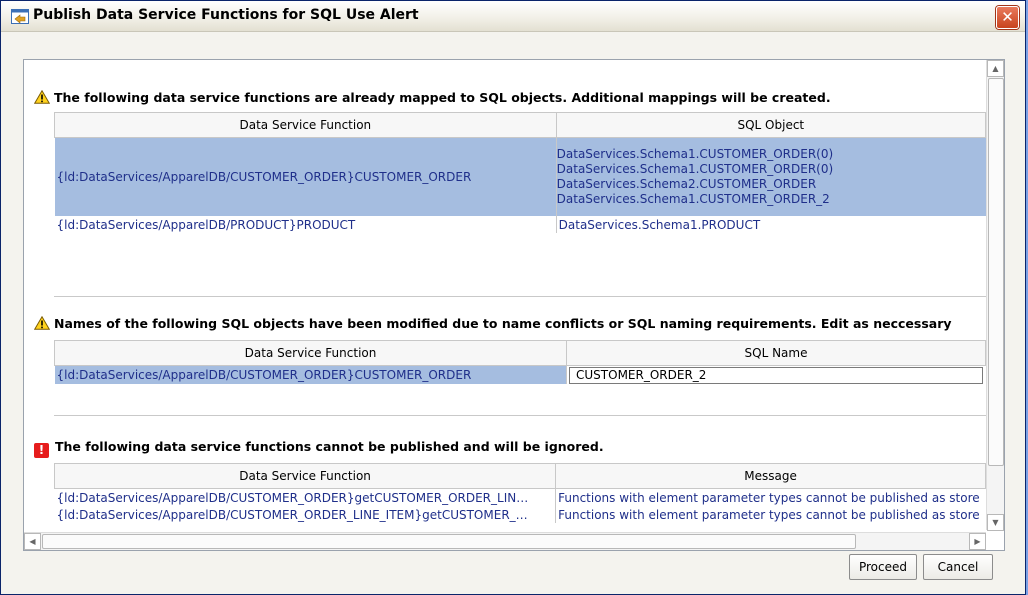 The height and width of the screenshot is (595, 1028). Describe the element at coordinates (449, 541) in the screenshot. I see `horizontal-scroll-thumb` at that location.